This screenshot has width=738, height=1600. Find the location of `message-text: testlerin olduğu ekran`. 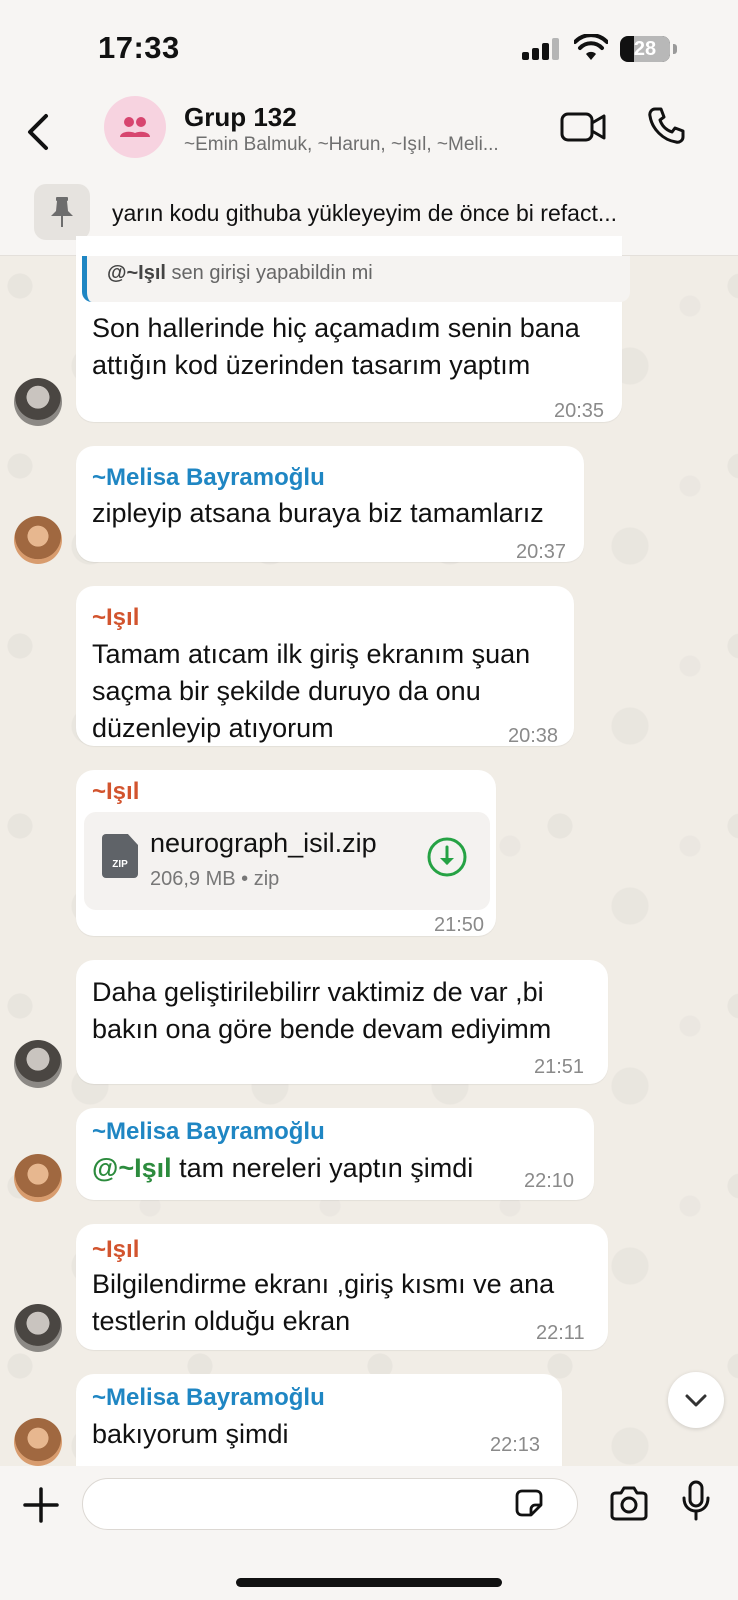

message-text: testlerin olduğu ekran is located at coordinates (221, 1321).